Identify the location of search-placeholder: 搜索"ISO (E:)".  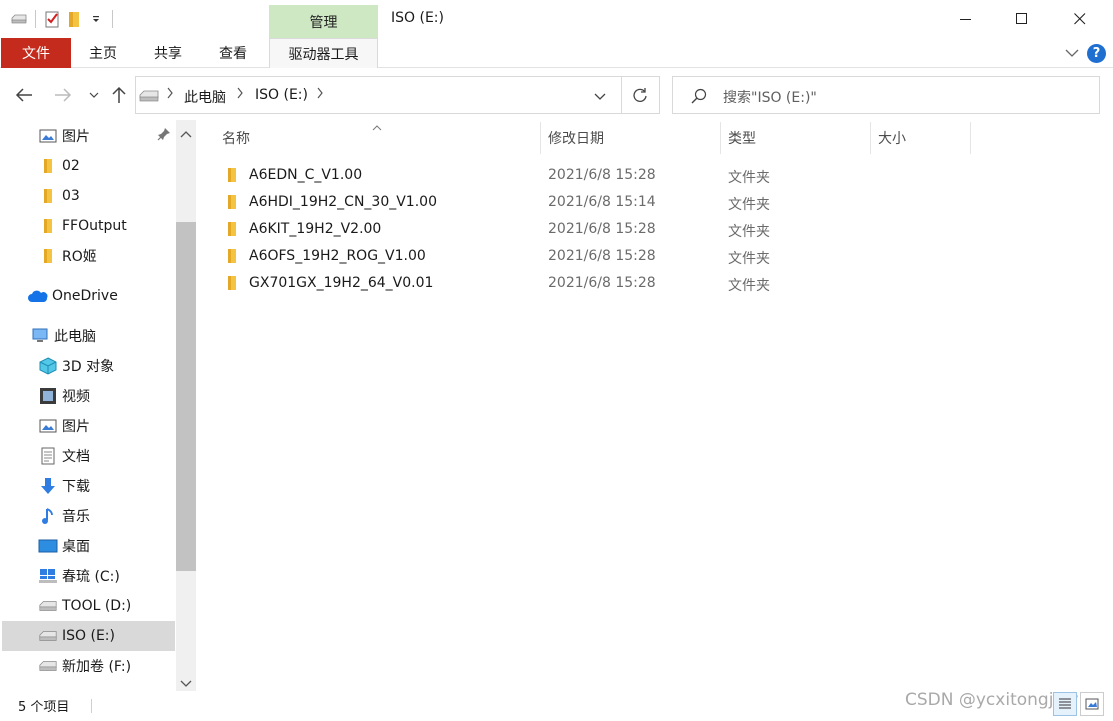
(770, 98).